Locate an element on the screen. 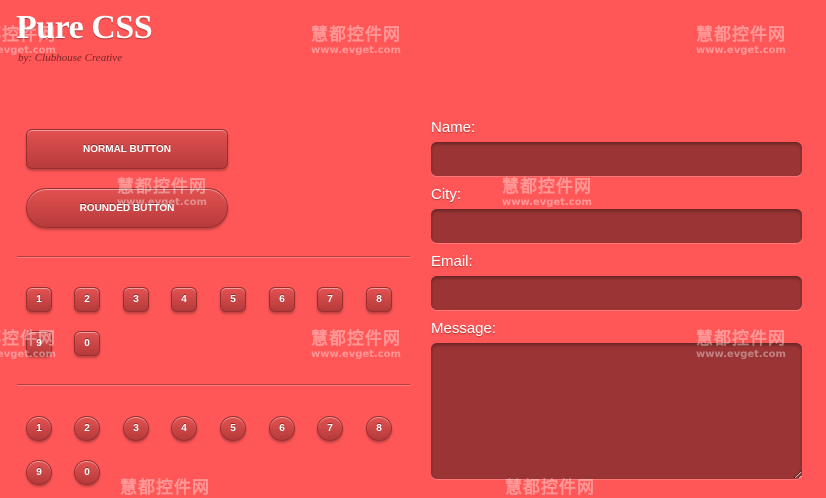 The image size is (826, 498). number-button-1: 1 is located at coordinates (39, 299).